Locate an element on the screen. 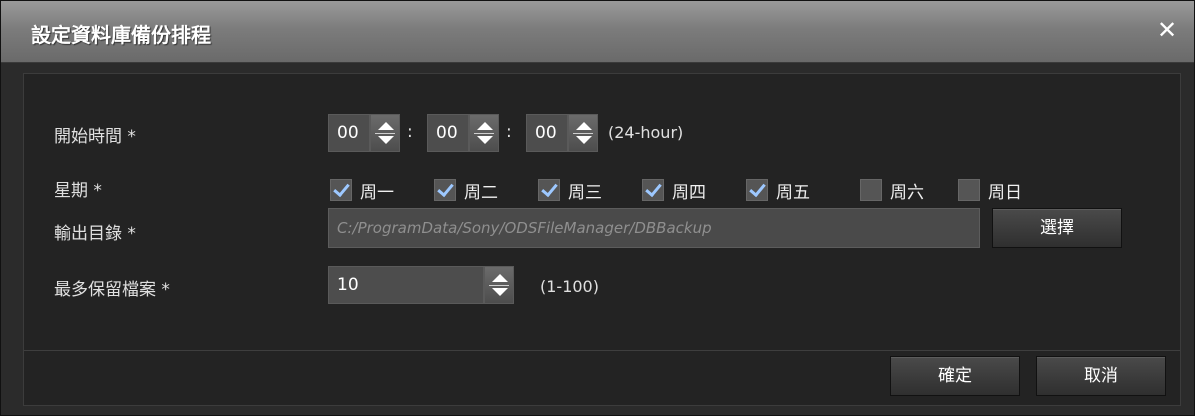  weekday-checkbox-label: 周一 is located at coordinates (377, 192).